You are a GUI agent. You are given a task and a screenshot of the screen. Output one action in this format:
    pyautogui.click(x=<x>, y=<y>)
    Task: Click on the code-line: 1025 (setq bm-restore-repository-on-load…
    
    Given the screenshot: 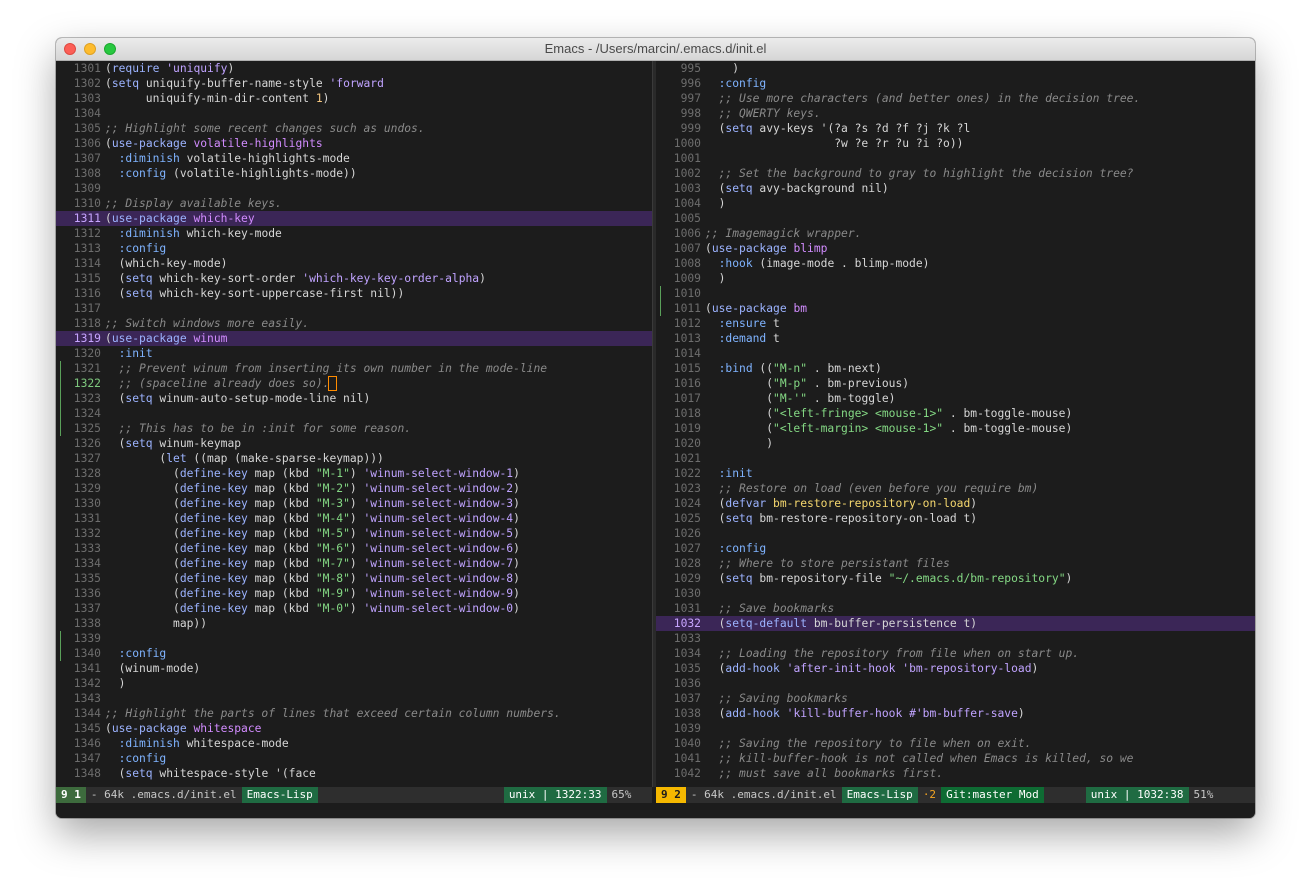 What is the action you would take?
    pyautogui.click(x=955, y=518)
    